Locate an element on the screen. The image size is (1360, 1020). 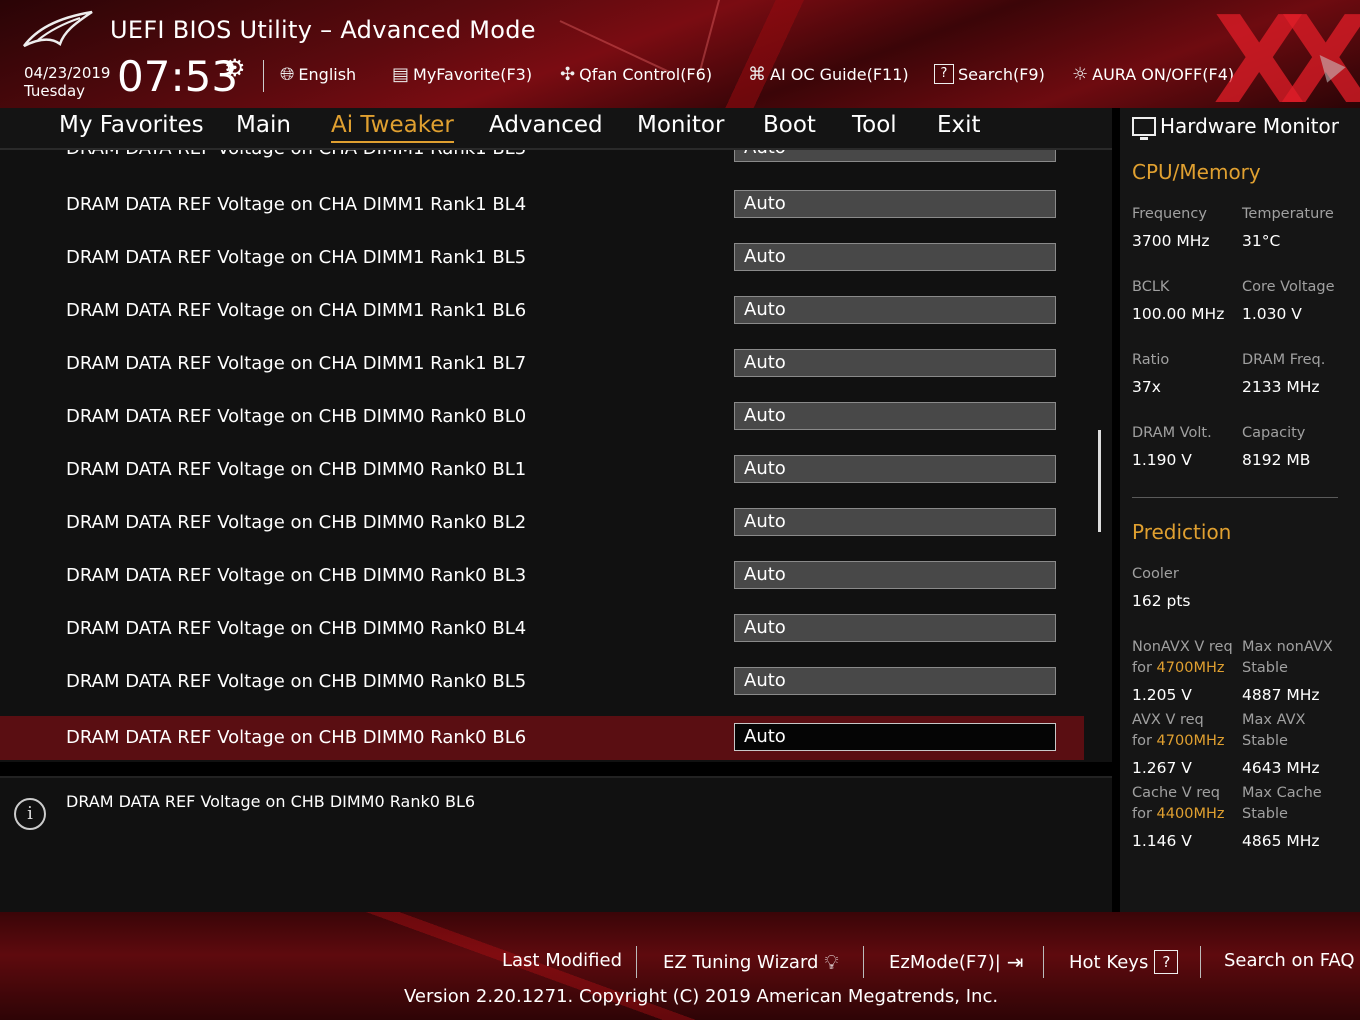
avx-vreq-label: AVX V req for 4700MHz is located at coordinates (1178, 731).